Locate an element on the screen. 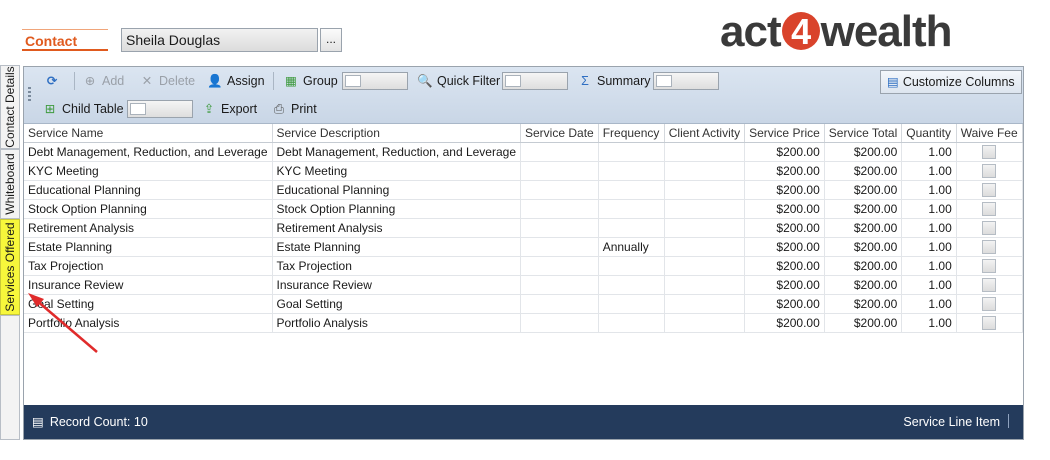  cell-desc: Insurance Review is located at coordinates (396, 285).